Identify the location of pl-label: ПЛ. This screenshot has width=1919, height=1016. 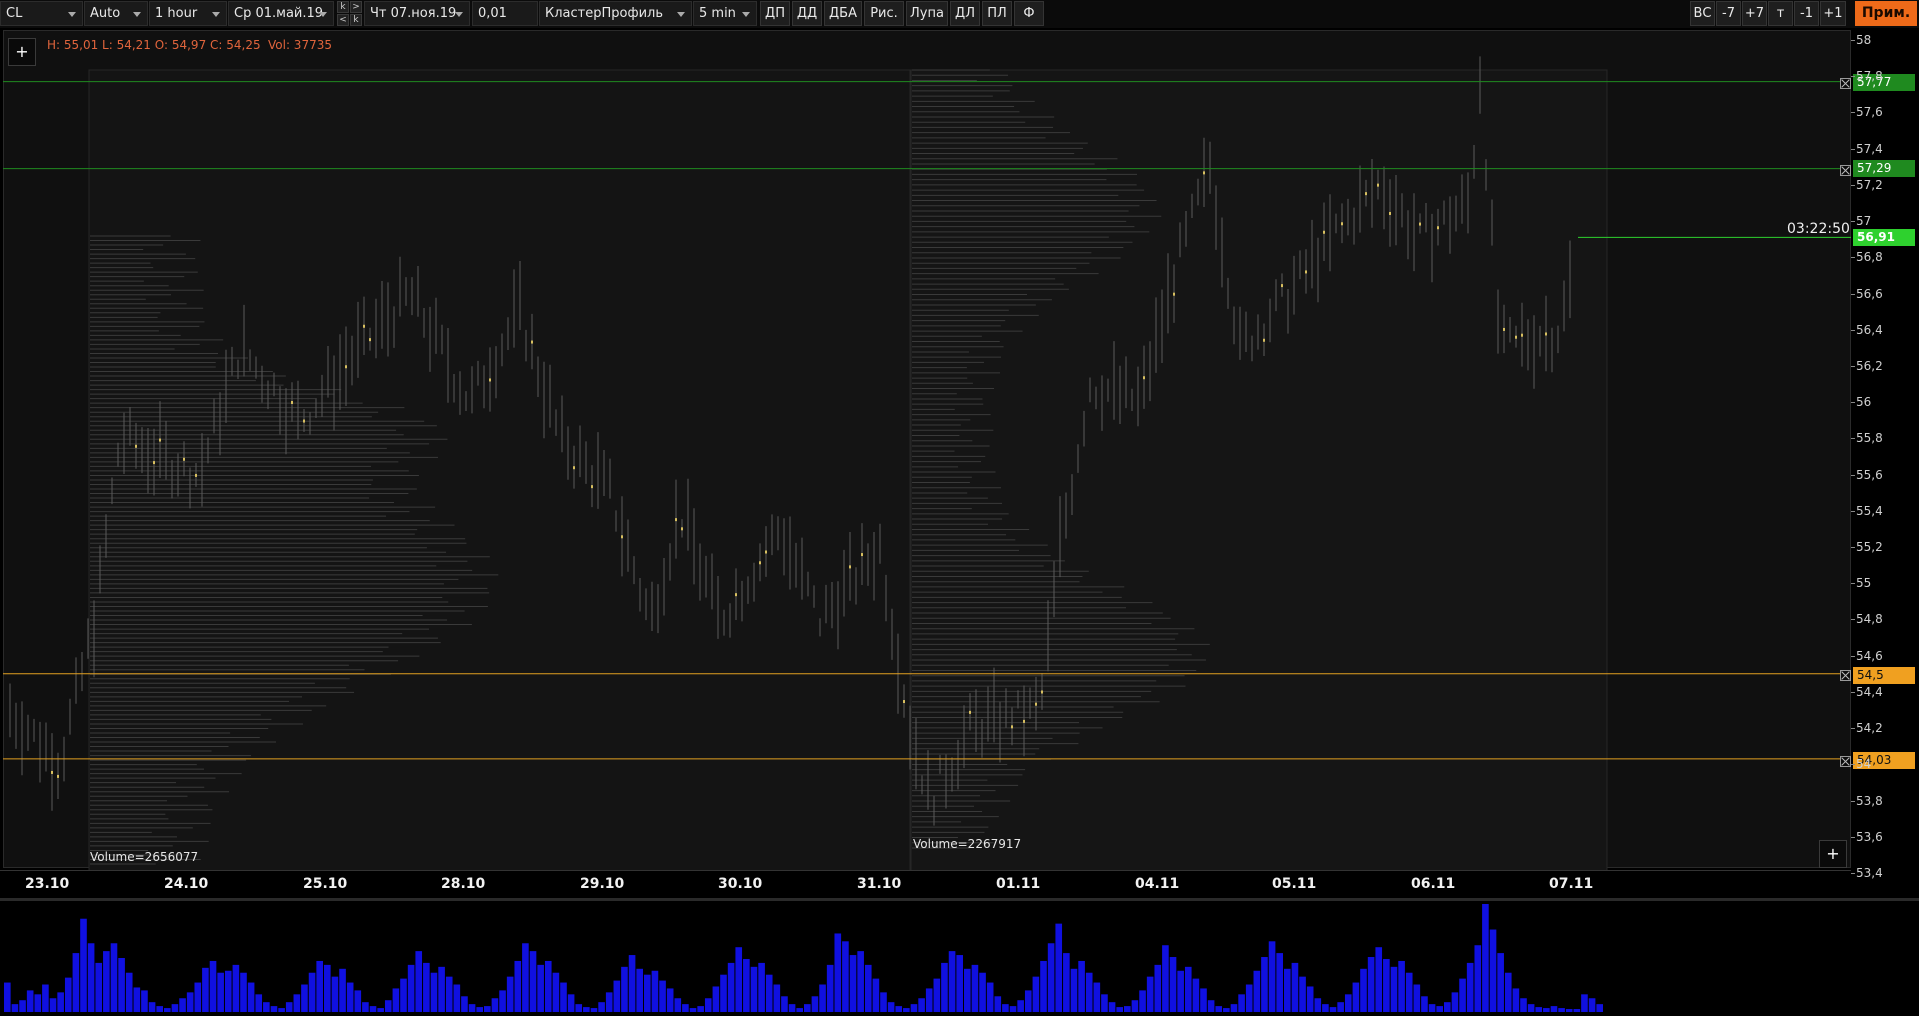
(997, 13).